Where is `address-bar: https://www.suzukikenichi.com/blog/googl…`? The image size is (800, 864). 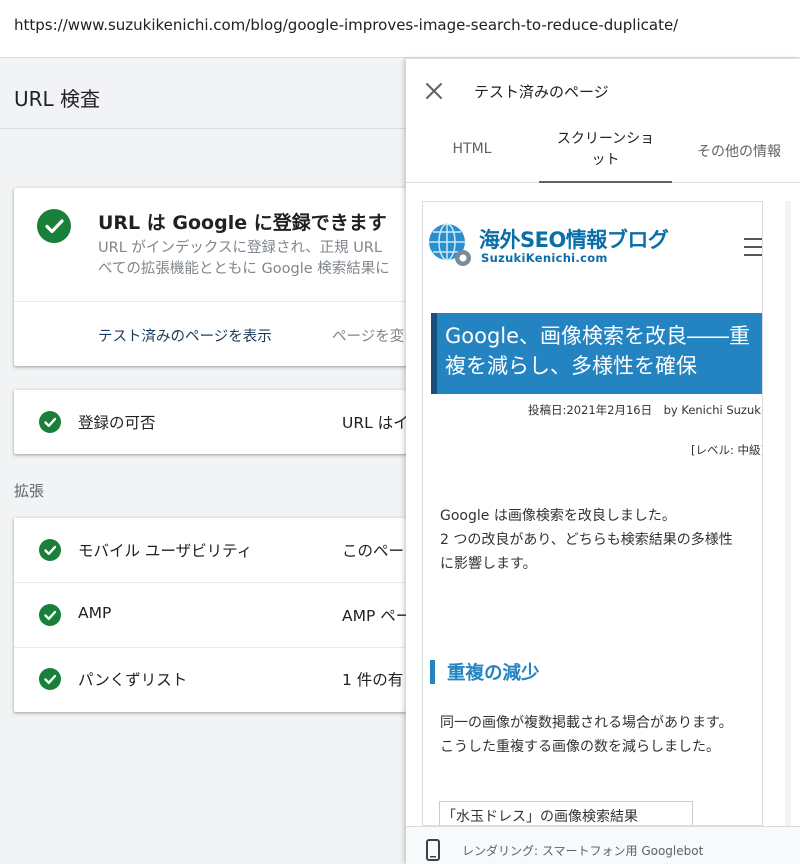 address-bar: https://www.suzukikenichi.com/blog/googl… is located at coordinates (400, 29).